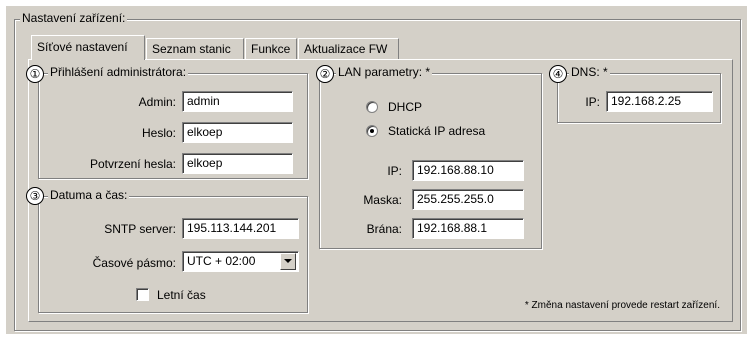 This screenshot has height=340, width=753. What do you see at coordinates (35, 196) in the screenshot?
I see `marker-3: ③` at bounding box center [35, 196].